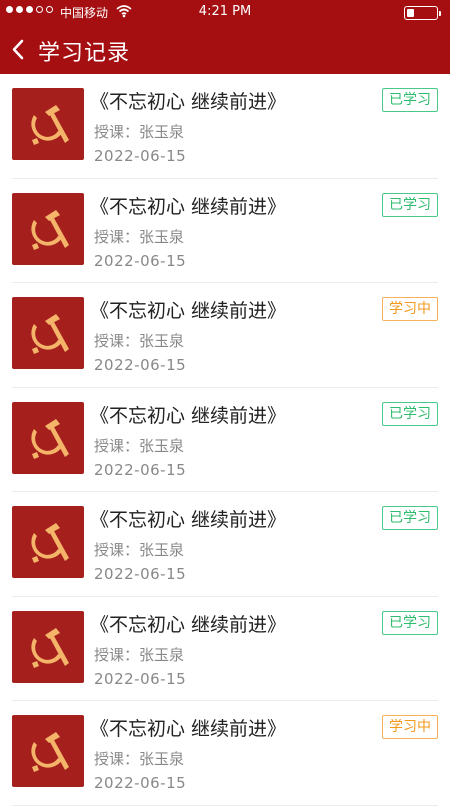  I want to click on status-bar: 中国移动 4:21 PM, so click(225, 12).